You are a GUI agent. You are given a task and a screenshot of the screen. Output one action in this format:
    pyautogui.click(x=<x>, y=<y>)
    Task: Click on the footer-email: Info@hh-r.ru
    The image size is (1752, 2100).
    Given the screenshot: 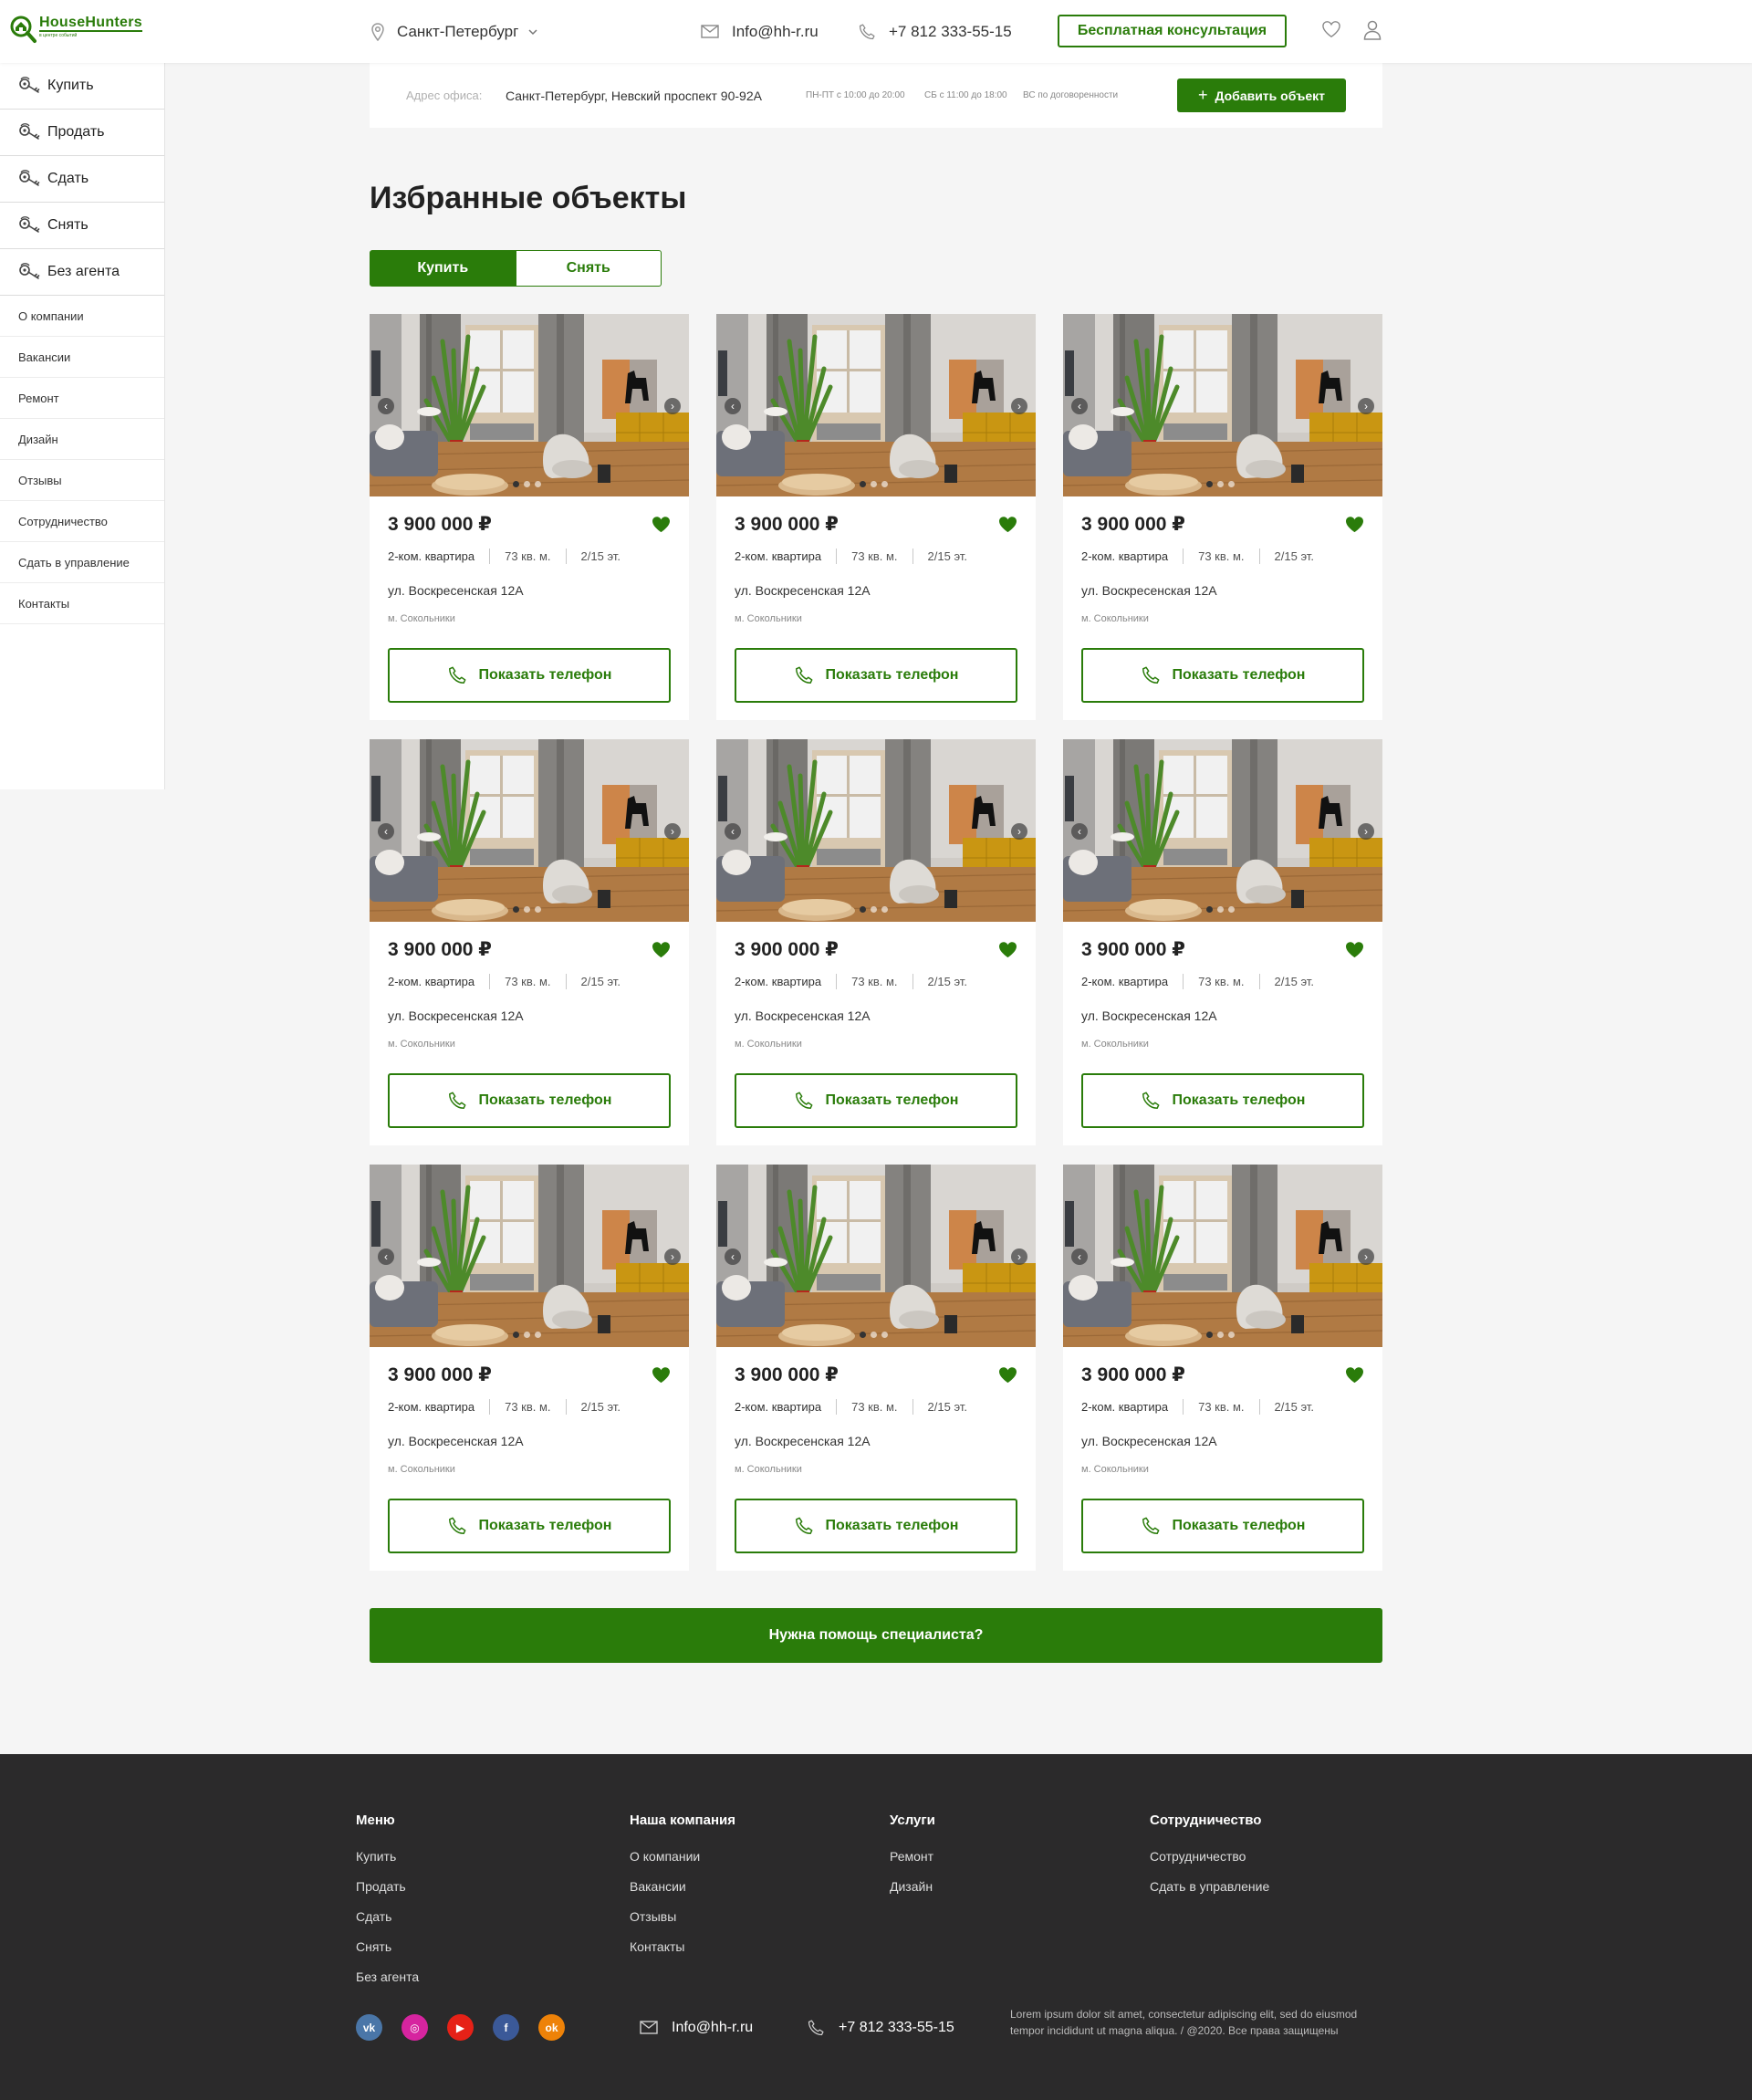 What is the action you would take?
    pyautogui.click(x=696, y=2027)
    